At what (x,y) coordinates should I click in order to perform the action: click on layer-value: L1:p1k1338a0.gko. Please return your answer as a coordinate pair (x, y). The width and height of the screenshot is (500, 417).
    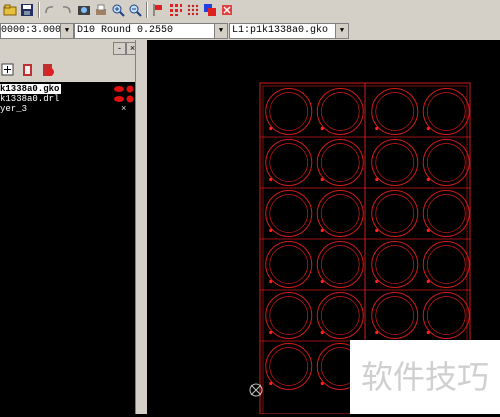
    Looking at the image, I should click on (280, 30).